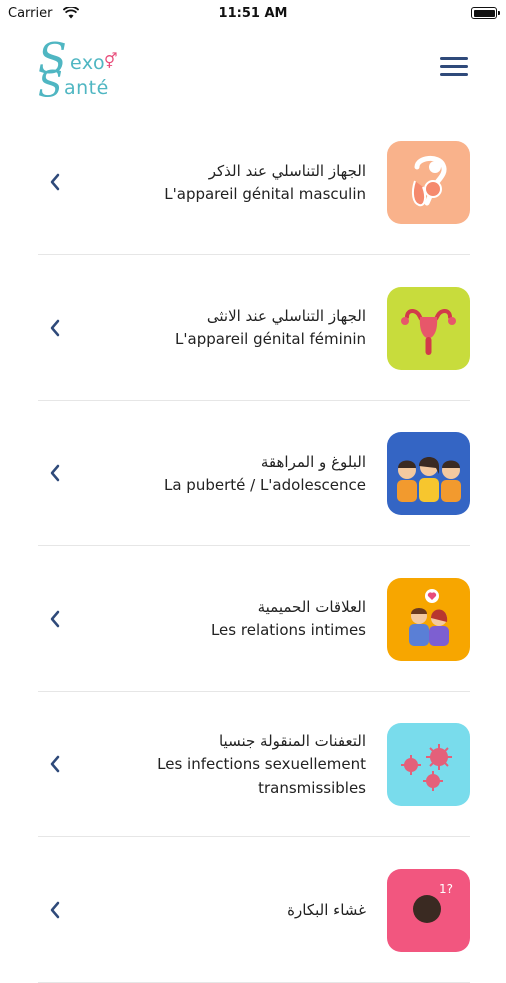 This screenshot has width=506, height=983. I want to click on hamburger-menu-icon, so click(454, 67).